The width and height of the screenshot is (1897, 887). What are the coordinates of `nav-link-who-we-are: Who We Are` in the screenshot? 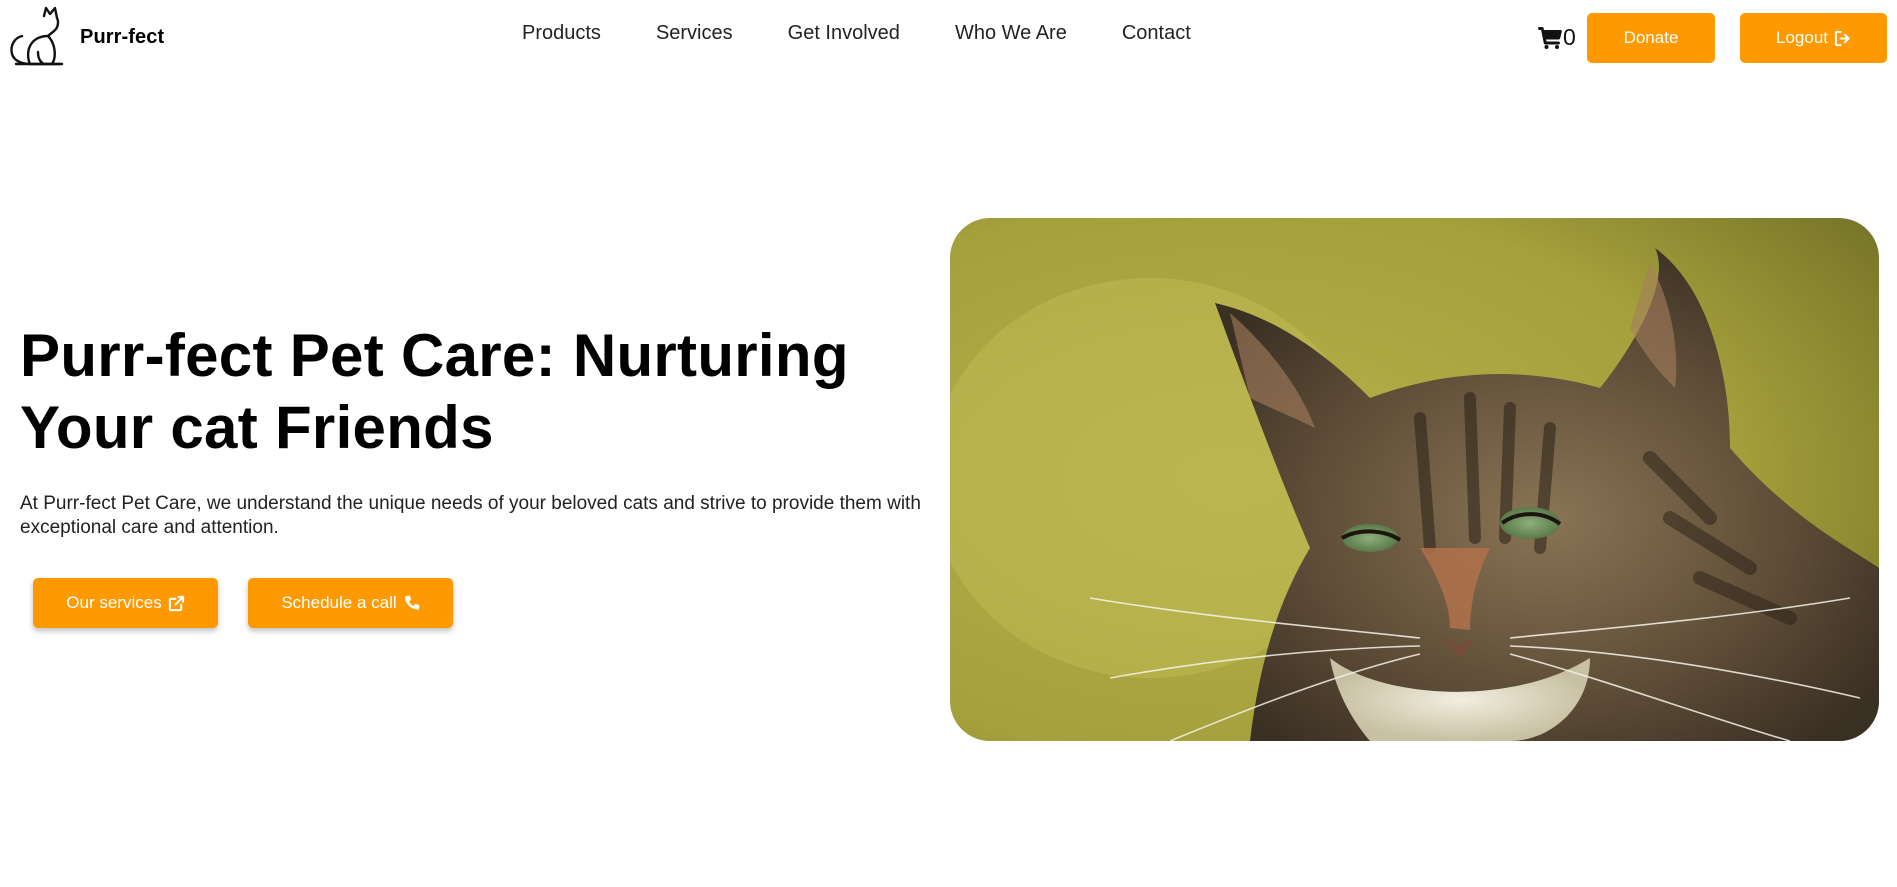 It's located at (1011, 33).